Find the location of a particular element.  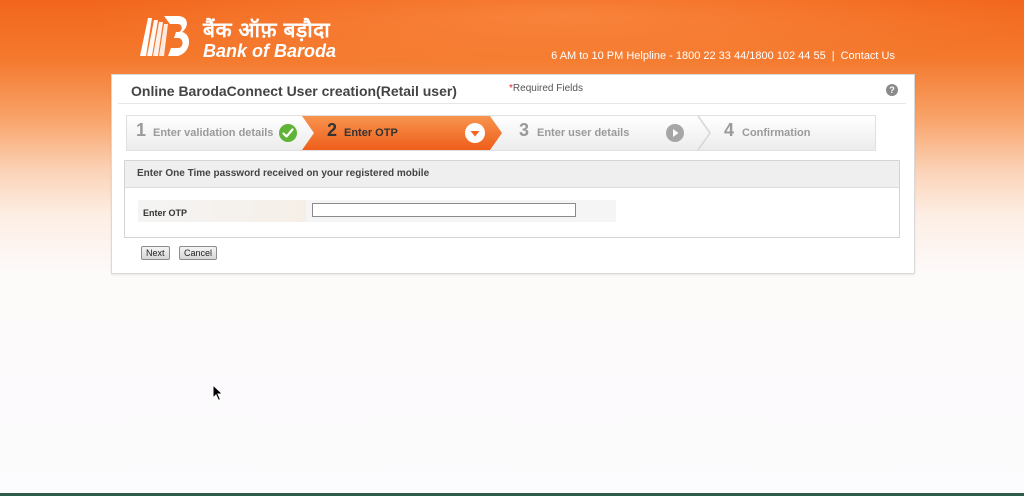

contact-us-link: Contact Us is located at coordinates (868, 56).